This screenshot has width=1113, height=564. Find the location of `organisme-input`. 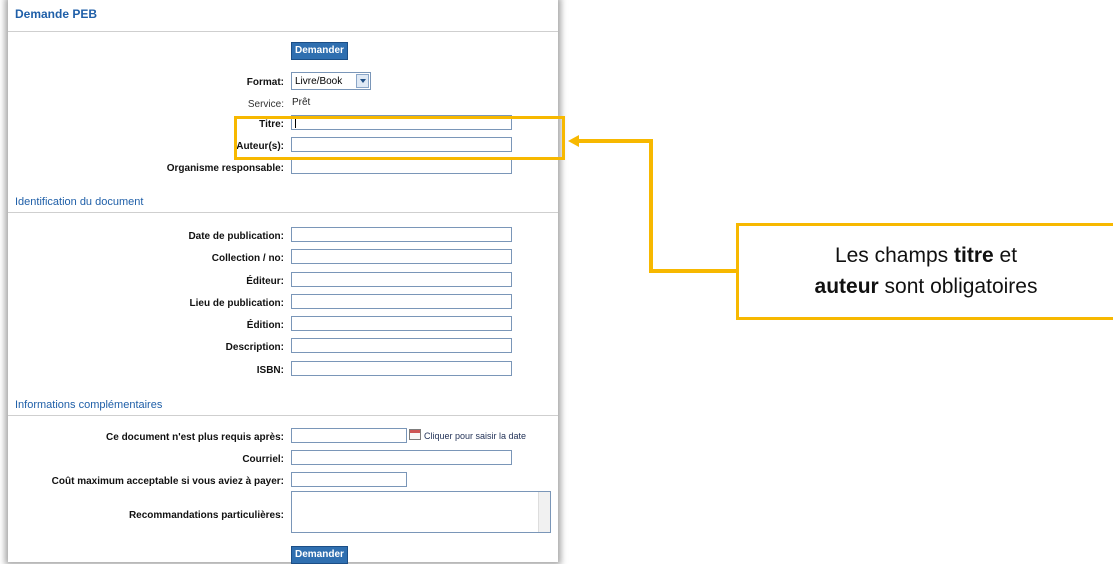

organisme-input is located at coordinates (401, 166).